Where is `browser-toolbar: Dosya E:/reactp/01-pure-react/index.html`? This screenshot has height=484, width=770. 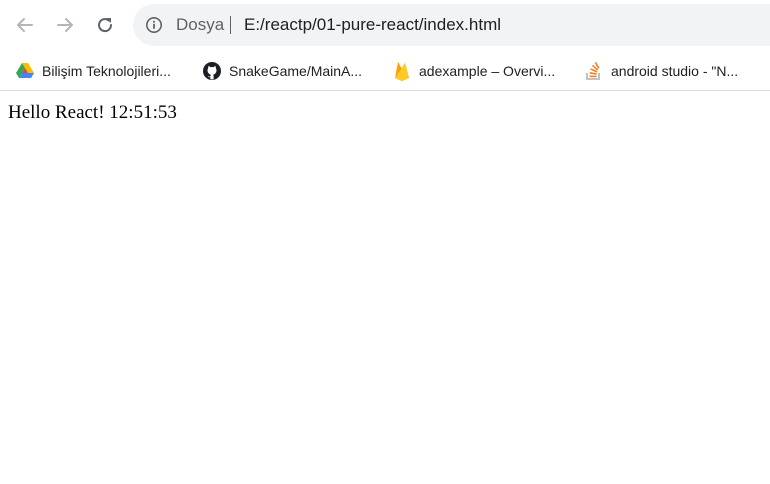
browser-toolbar: Dosya E:/reactp/01-pure-react/index.html is located at coordinates (385, 26).